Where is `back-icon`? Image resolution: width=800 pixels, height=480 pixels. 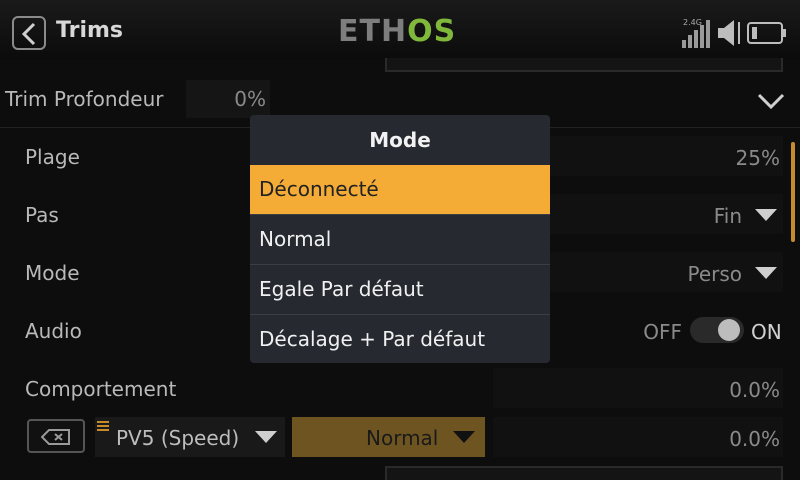
back-icon is located at coordinates (28, 34).